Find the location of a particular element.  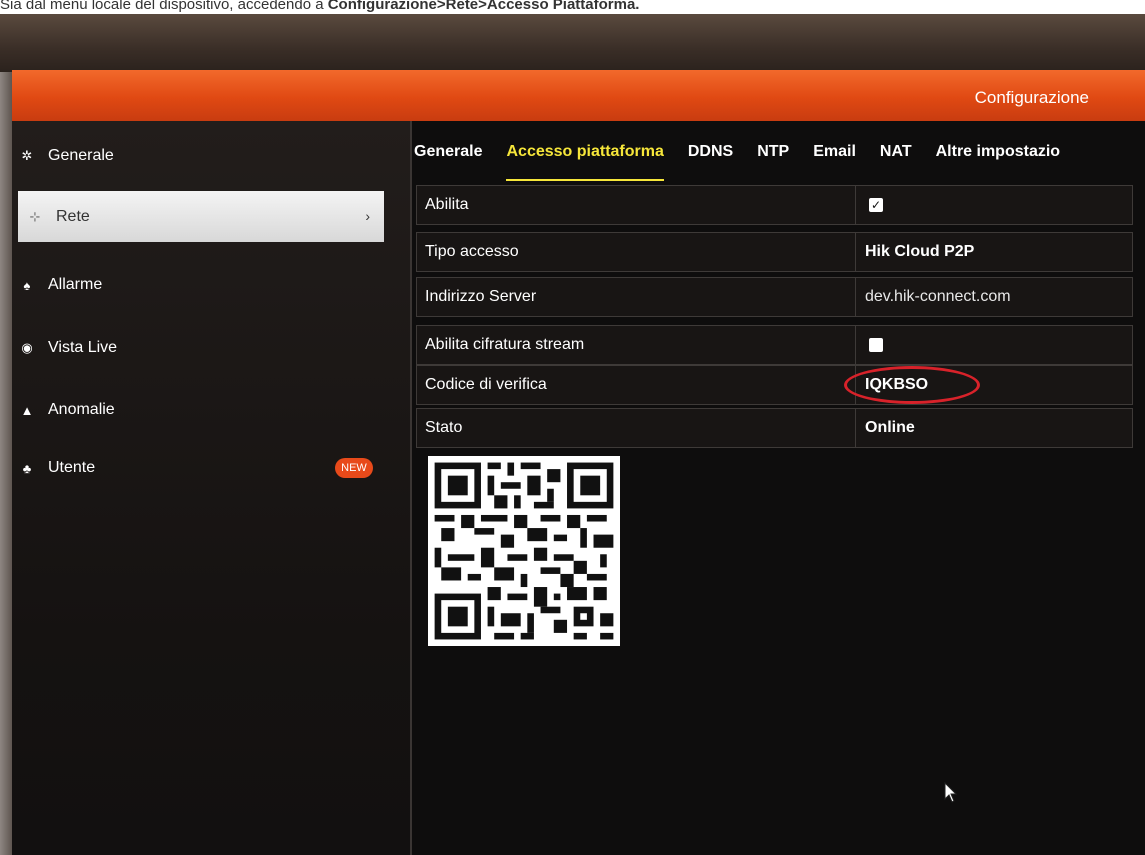

tab-altre-impostazioni: Altre impostazio is located at coordinates (998, 158).